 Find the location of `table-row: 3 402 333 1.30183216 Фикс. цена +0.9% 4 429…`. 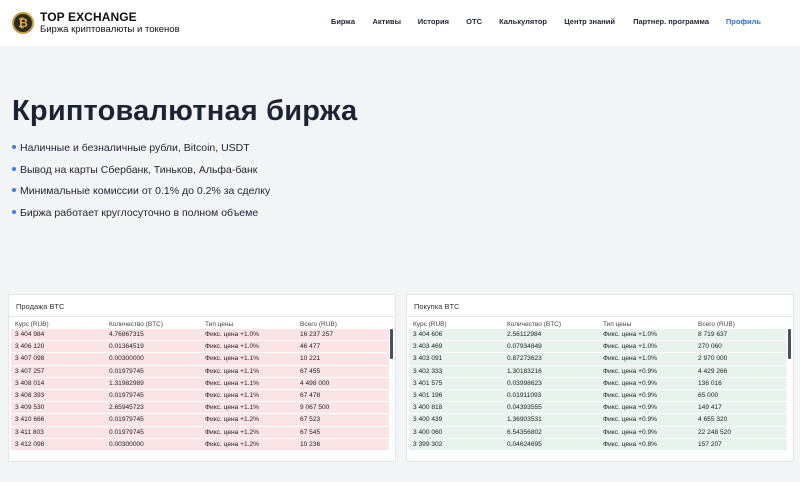

table-row: 3 402 333 1.30183216 Фикс. цена +0.9% 4 429… is located at coordinates (598, 371).